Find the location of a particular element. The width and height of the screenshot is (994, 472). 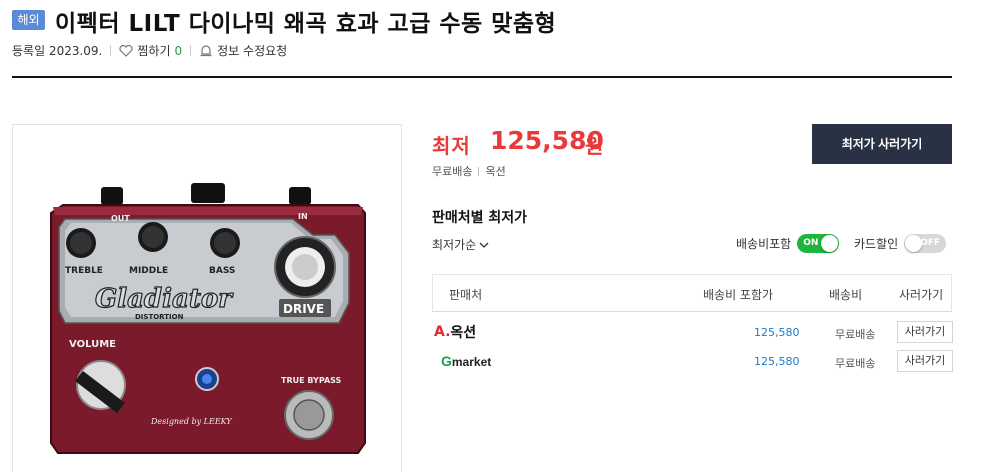

toggle-state: ON is located at coordinates (811, 243).